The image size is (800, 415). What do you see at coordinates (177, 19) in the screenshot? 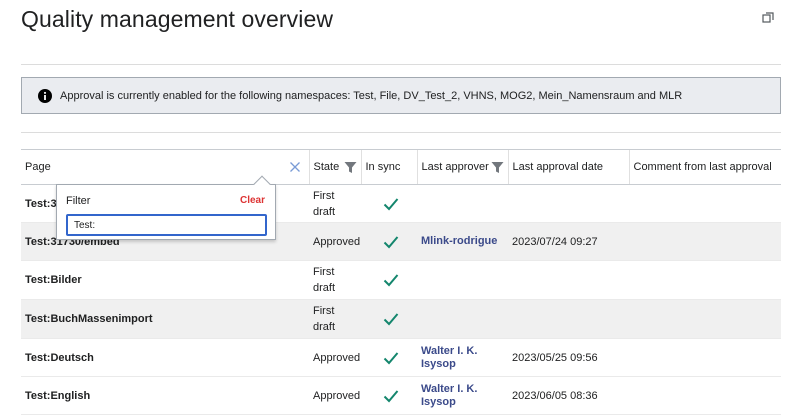
I see `page-title: Quality management overview` at bounding box center [177, 19].